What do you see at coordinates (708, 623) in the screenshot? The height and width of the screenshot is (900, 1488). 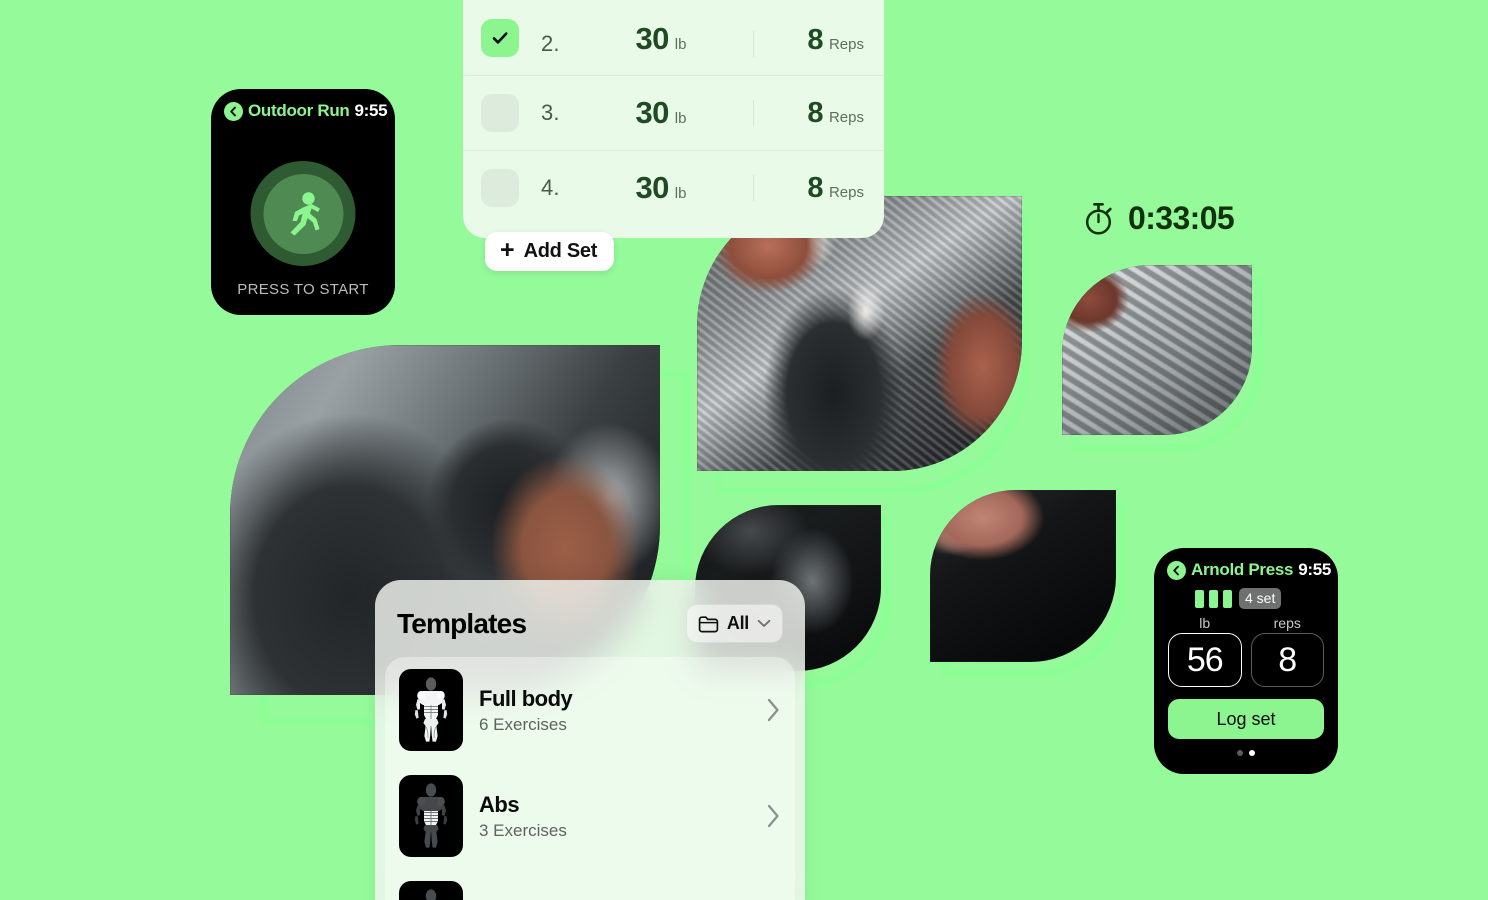 I see `folder-icon` at bounding box center [708, 623].